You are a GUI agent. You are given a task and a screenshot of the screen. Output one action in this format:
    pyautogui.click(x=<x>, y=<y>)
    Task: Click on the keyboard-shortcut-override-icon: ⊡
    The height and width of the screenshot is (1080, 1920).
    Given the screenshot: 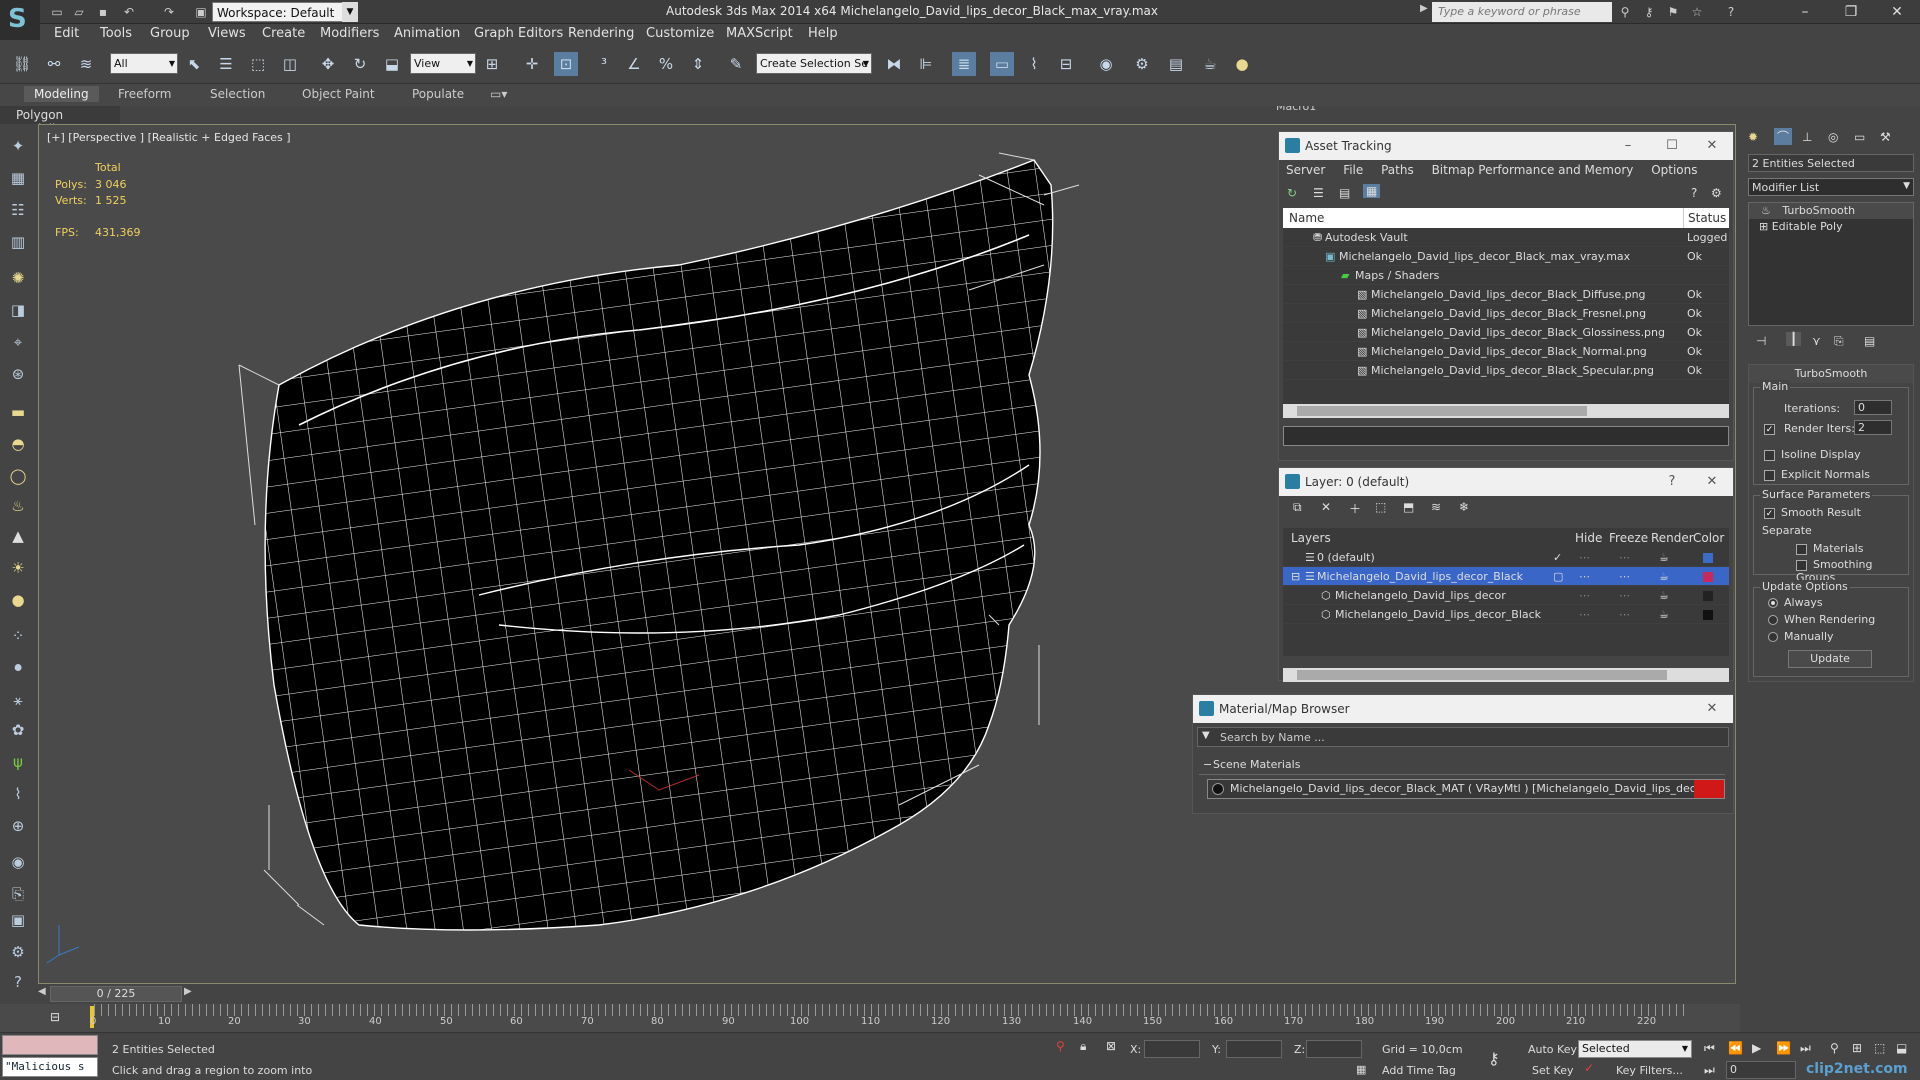 What is the action you would take?
    pyautogui.click(x=566, y=64)
    